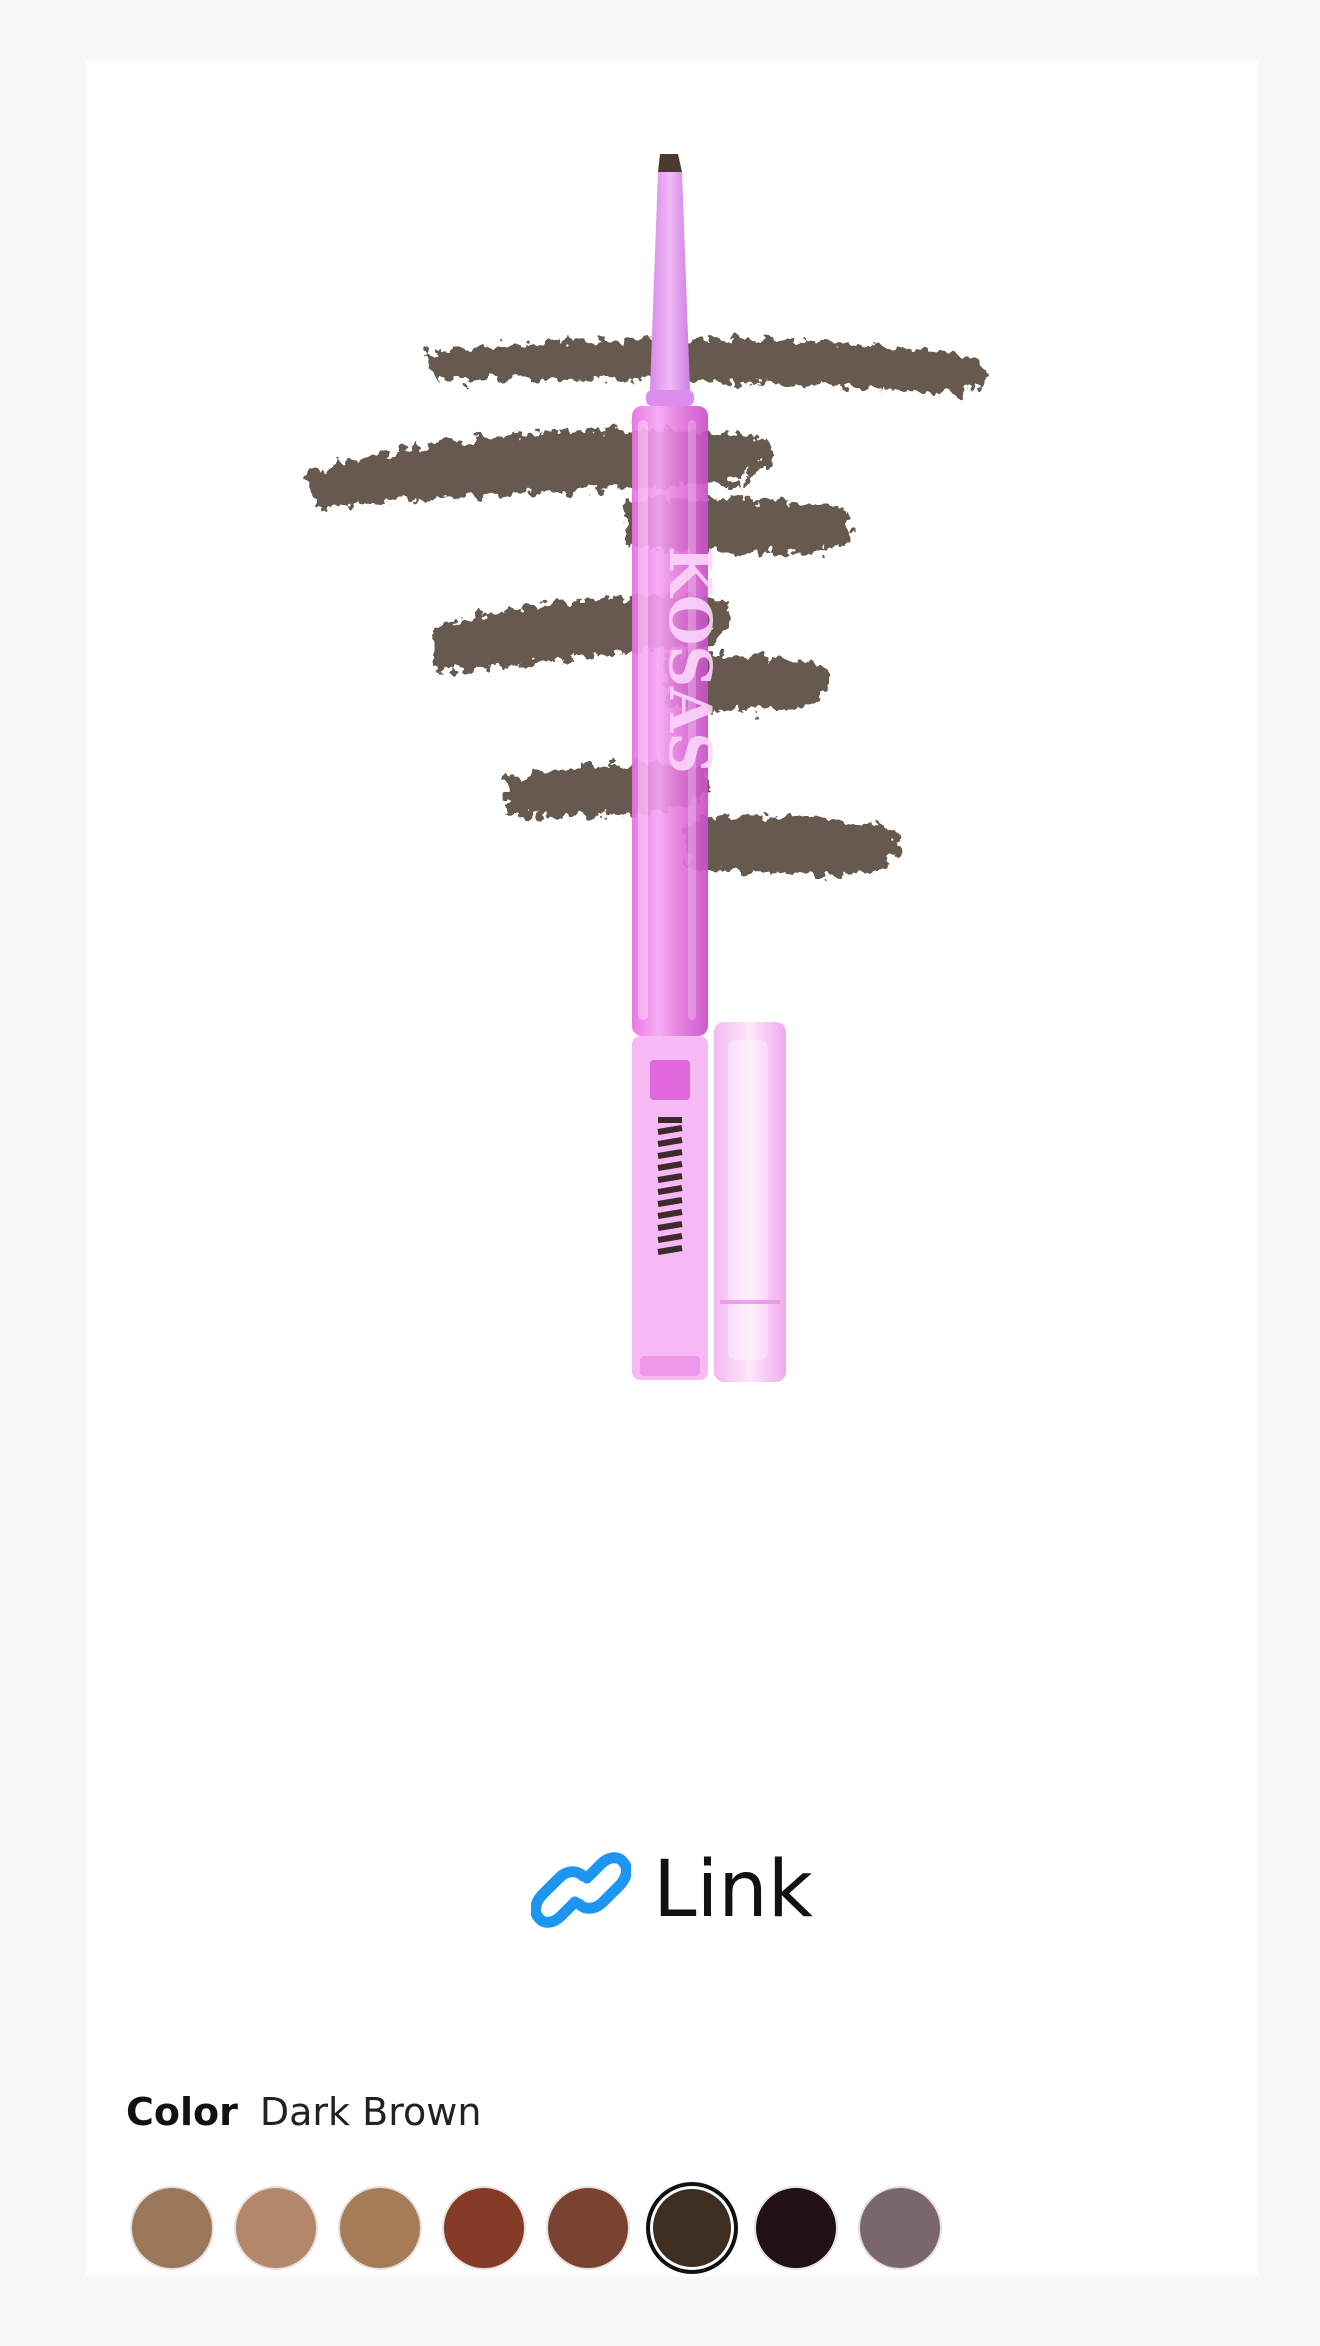 The image size is (1320, 2346). What do you see at coordinates (581, 1890) in the screenshot?
I see `link-icon` at bounding box center [581, 1890].